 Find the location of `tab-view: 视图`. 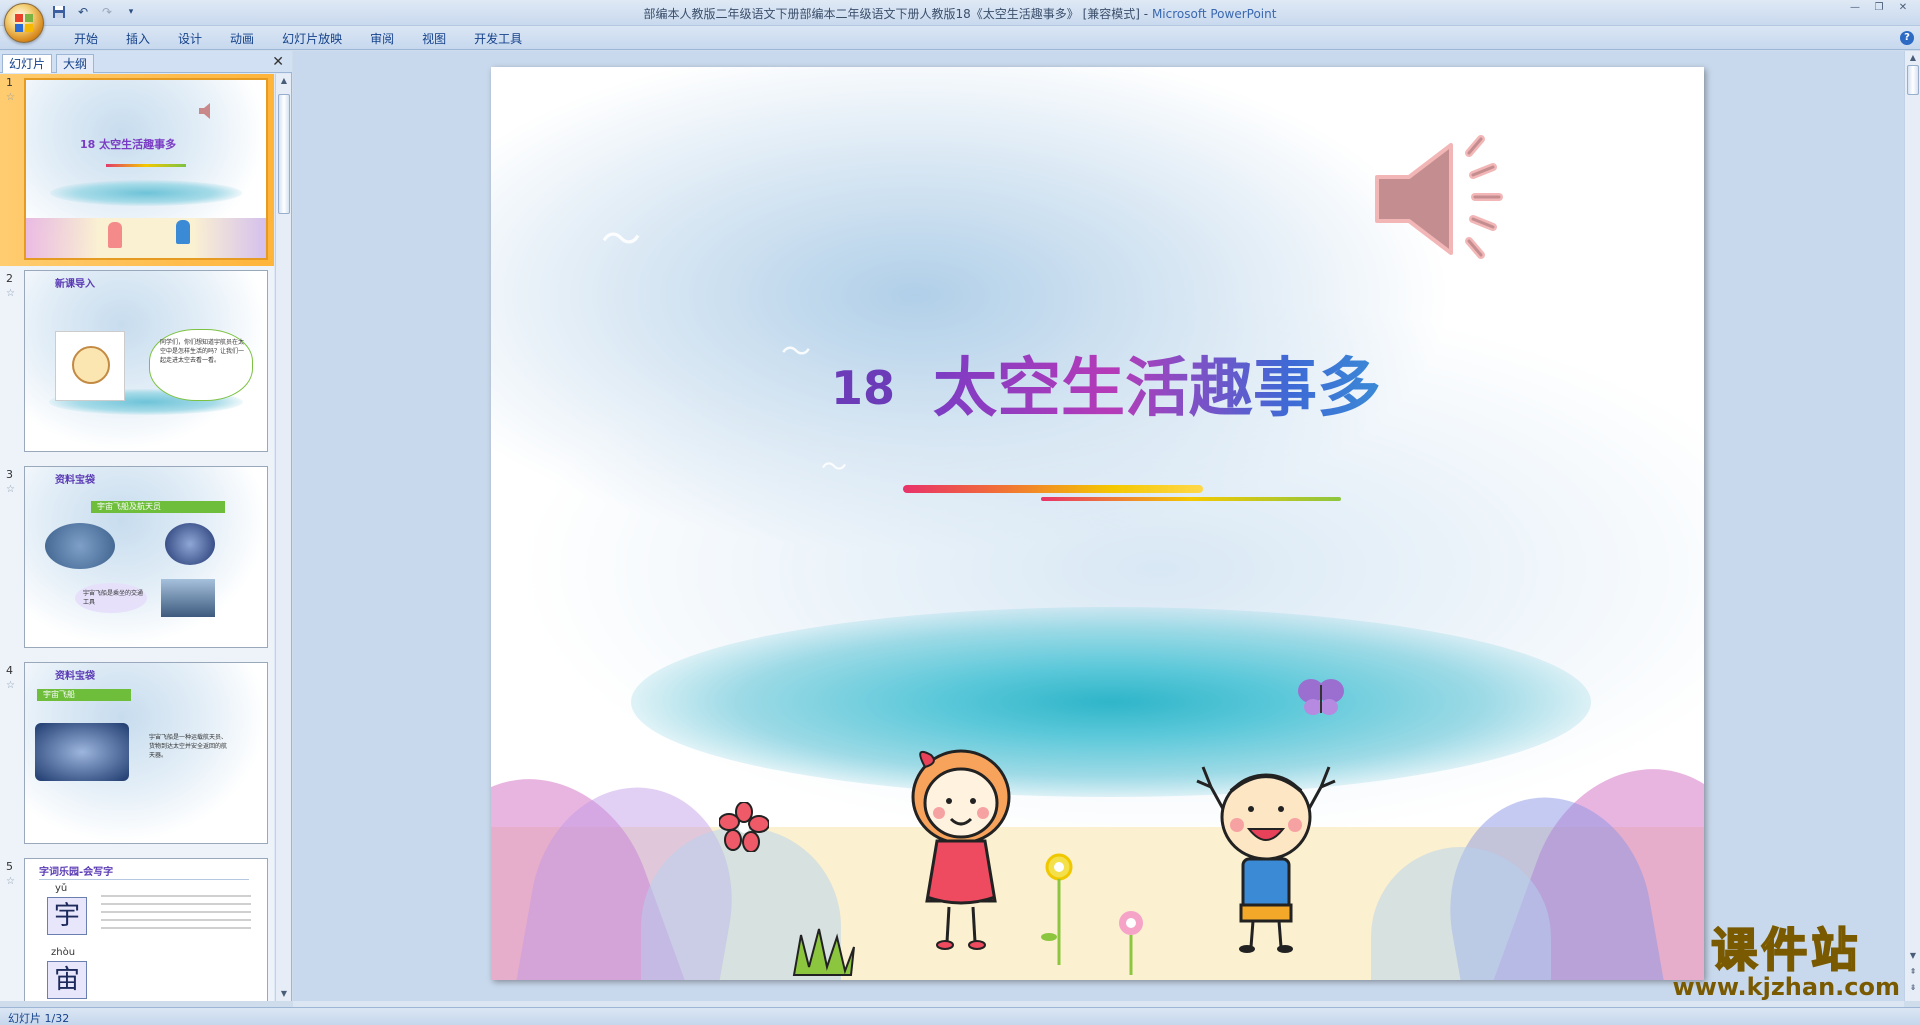

tab-view: 视图 is located at coordinates (434, 39).